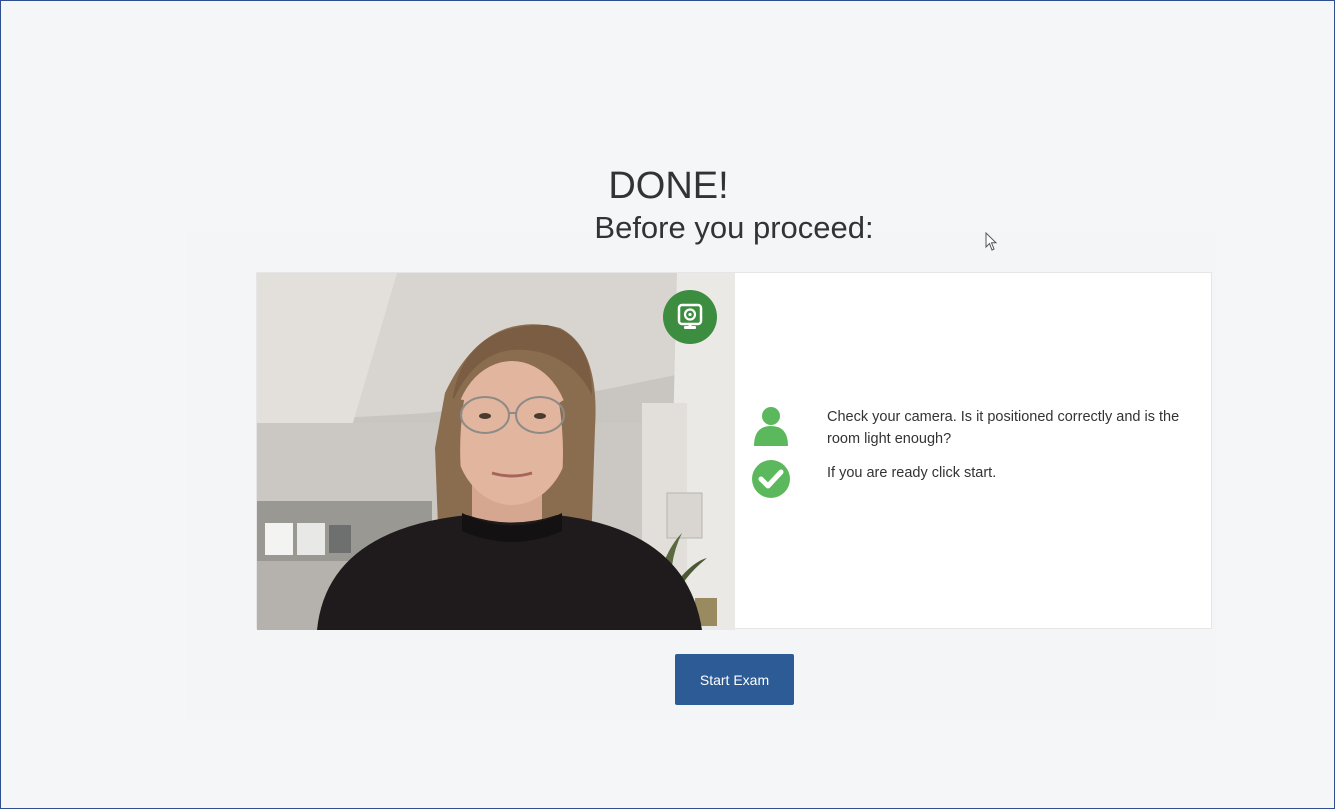  What do you see at coordinates (734, 679) in the screenshot?
I see `start-exam-button: Start Exam` at bounding box center [734, 679].